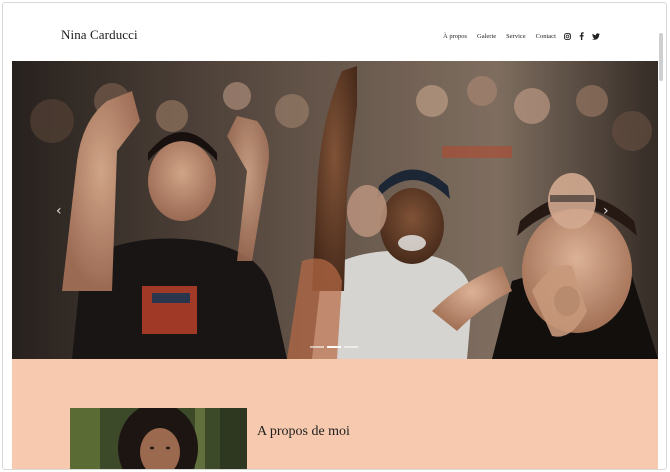 The width and height of the screenshot is (670, 472). What do you see at coordinates (606, 211) in the screenshot?
I see `chevron-right-icon: ›` at bounding box center [606, 211].